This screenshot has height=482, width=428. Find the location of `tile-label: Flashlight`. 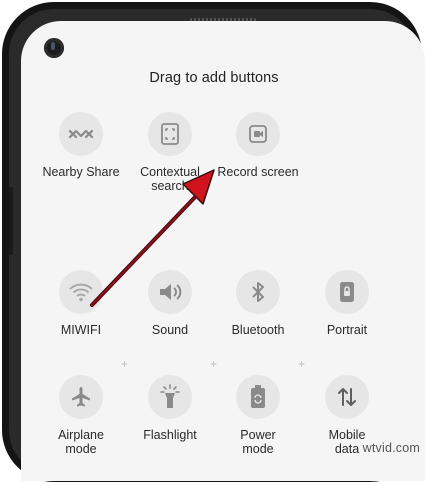

tile-label: Flashlight is located at coordinates (170, 435).